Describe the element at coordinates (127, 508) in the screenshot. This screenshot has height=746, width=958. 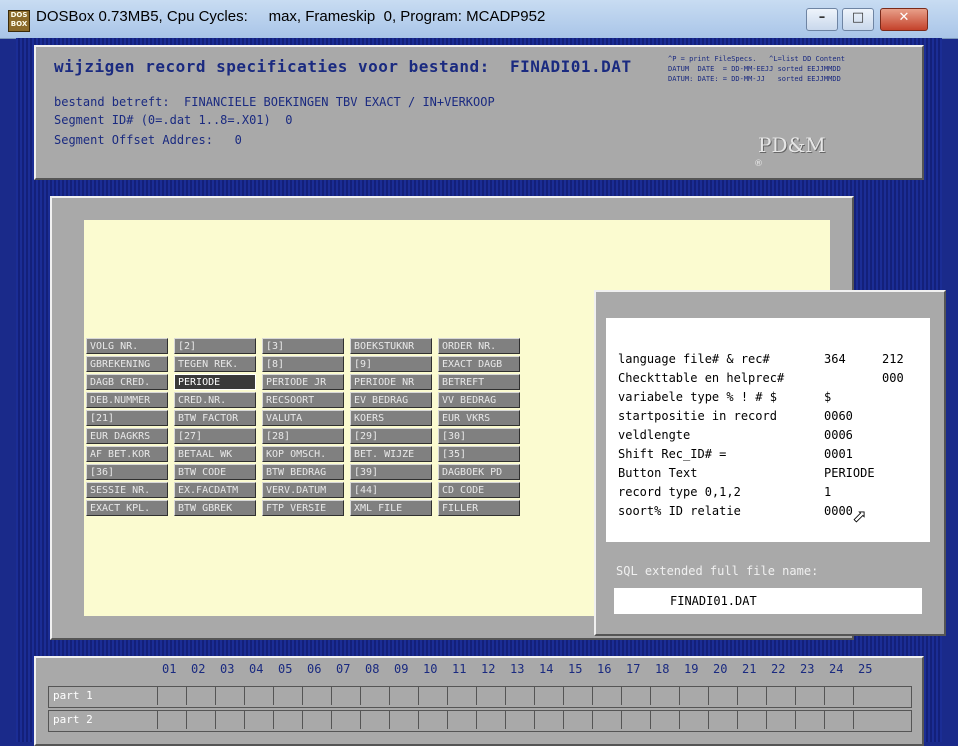
I see `field-button: EXACT KPL.` at that location.